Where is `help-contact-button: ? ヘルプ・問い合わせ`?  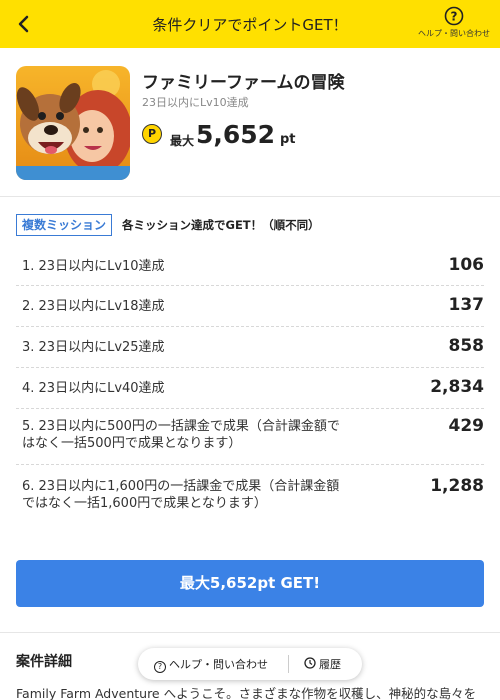
help-contact-button: ? ヘルプ・問い合わせ is located at coordinates (454, 22).